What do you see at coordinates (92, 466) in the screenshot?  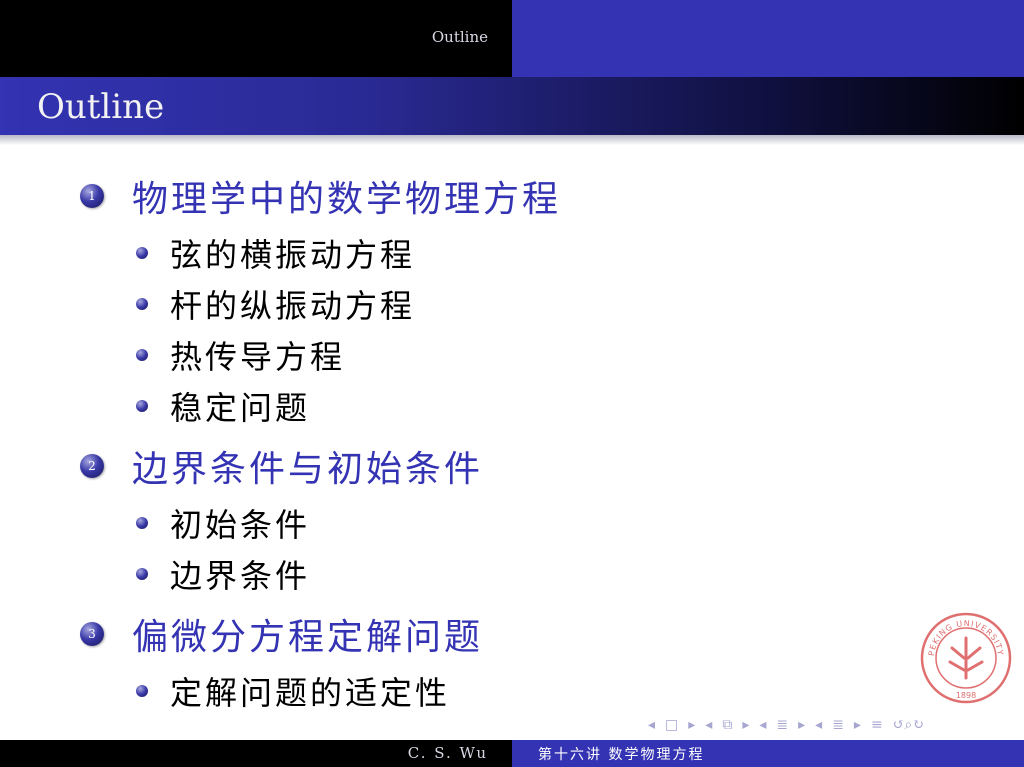 I see `section-number-ball: 2` at bounding box center [92, 466].